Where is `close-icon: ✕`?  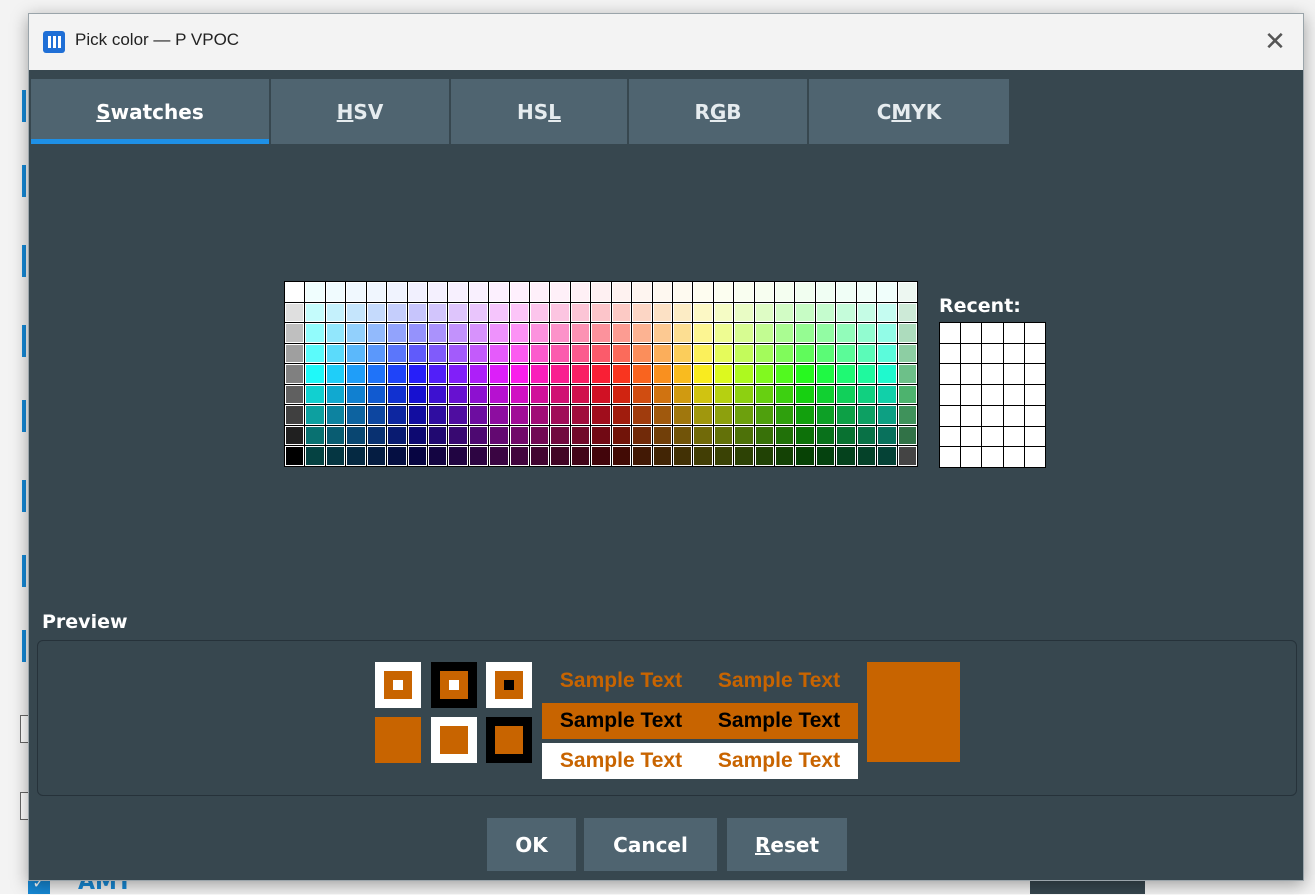 close-icon: ✕ is located at coordinates (1275, 42).